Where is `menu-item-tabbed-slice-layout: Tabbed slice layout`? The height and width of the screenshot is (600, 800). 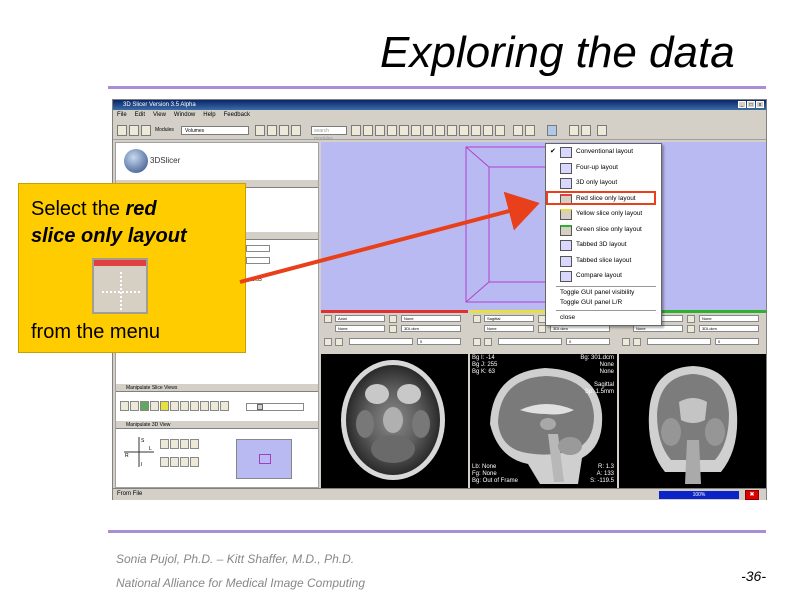
menu-item-tabbed-slice-layout: Tabbed slice layout is located at coordinates (603, 262).